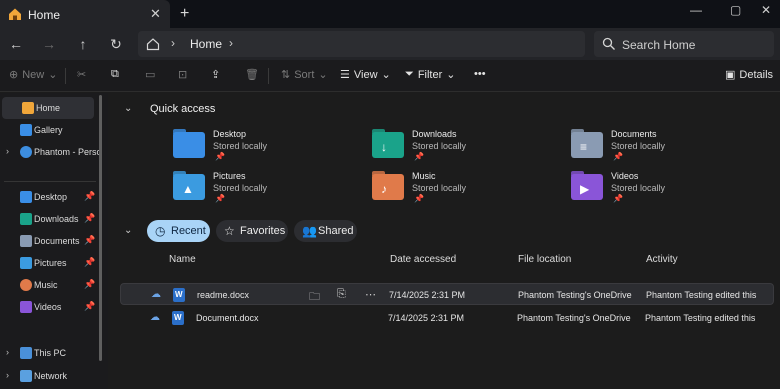 The height and width of the screenshot is (389, 780). Describe the element at coordinates (735, 10) in the screenshot. I see `maximize-button: ▢` at that location.